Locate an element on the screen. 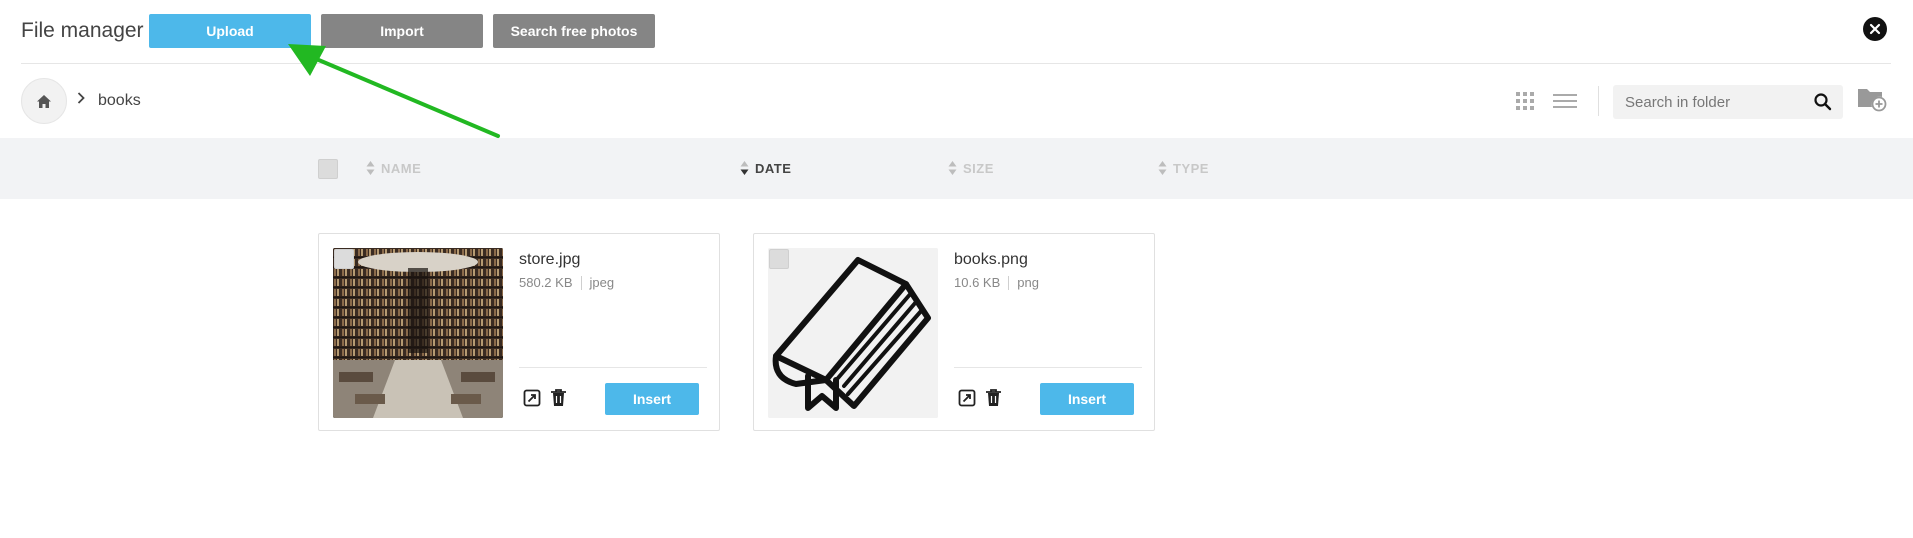 The image size is (1913, 538). bookstore-photo-thumbnail is located at coordinates (418, 333).